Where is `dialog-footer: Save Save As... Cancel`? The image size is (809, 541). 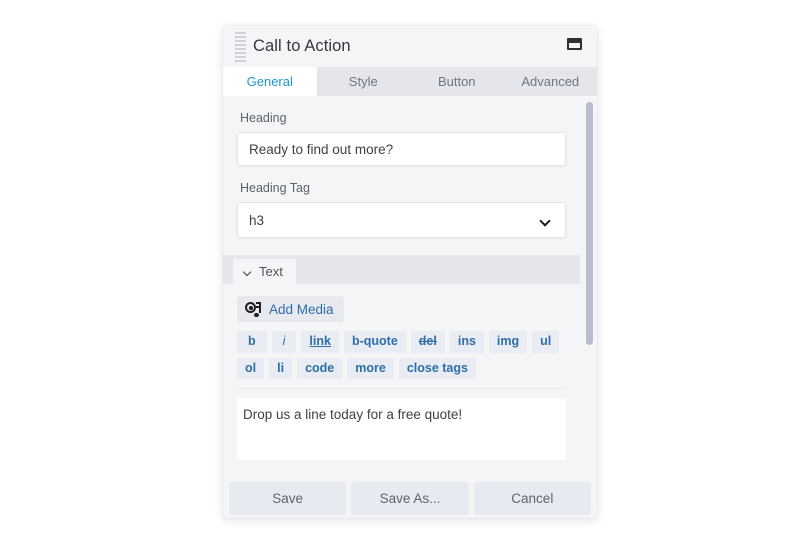
dialog-footer: Save Save As... Cancel is located at coordinates (410, 498).